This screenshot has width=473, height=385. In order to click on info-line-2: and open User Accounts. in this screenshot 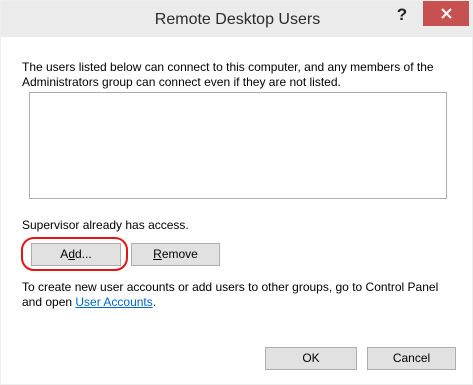, I will do `click(242, 302)`.